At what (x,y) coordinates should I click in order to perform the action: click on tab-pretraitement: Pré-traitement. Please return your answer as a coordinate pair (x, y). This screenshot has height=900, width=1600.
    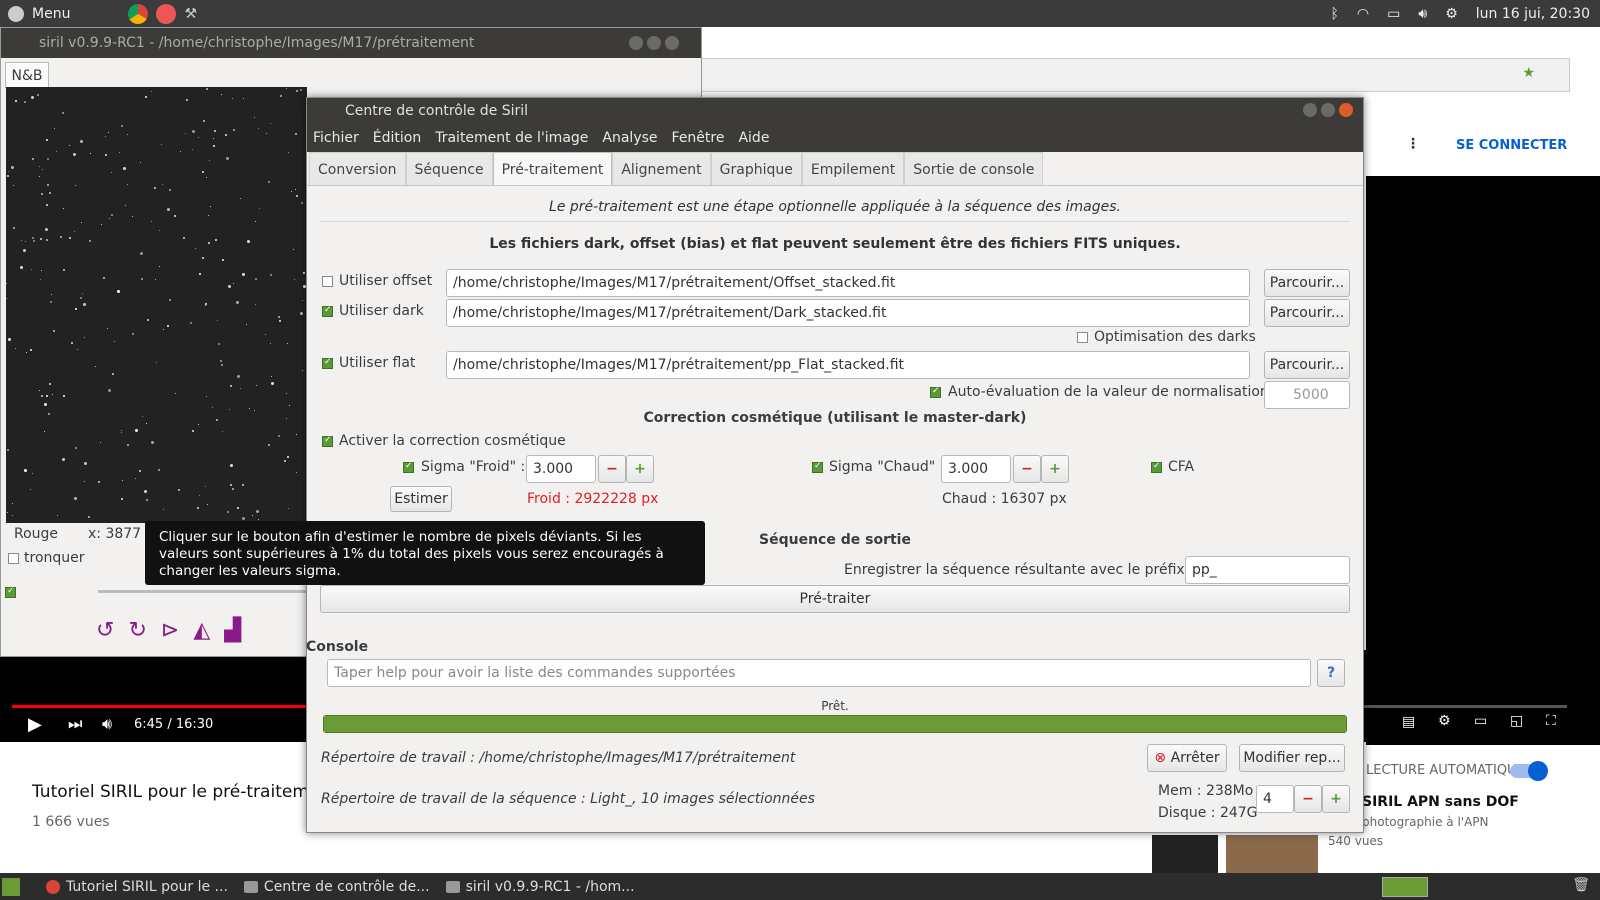
    Looking at the image, I should click on (552, 168).